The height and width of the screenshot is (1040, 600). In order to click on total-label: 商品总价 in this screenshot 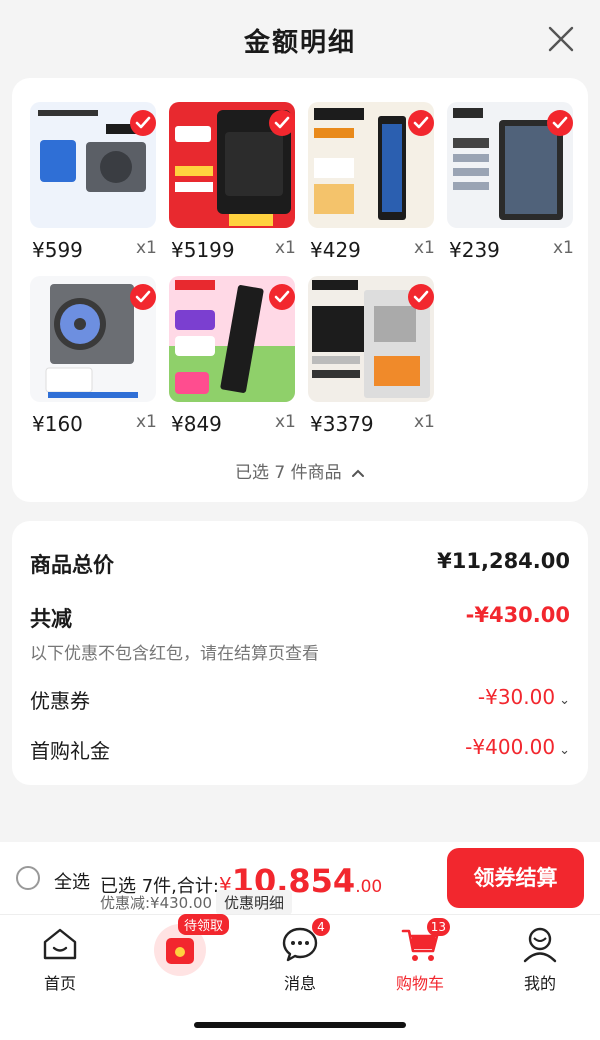, I will do `click(72, 565)`.